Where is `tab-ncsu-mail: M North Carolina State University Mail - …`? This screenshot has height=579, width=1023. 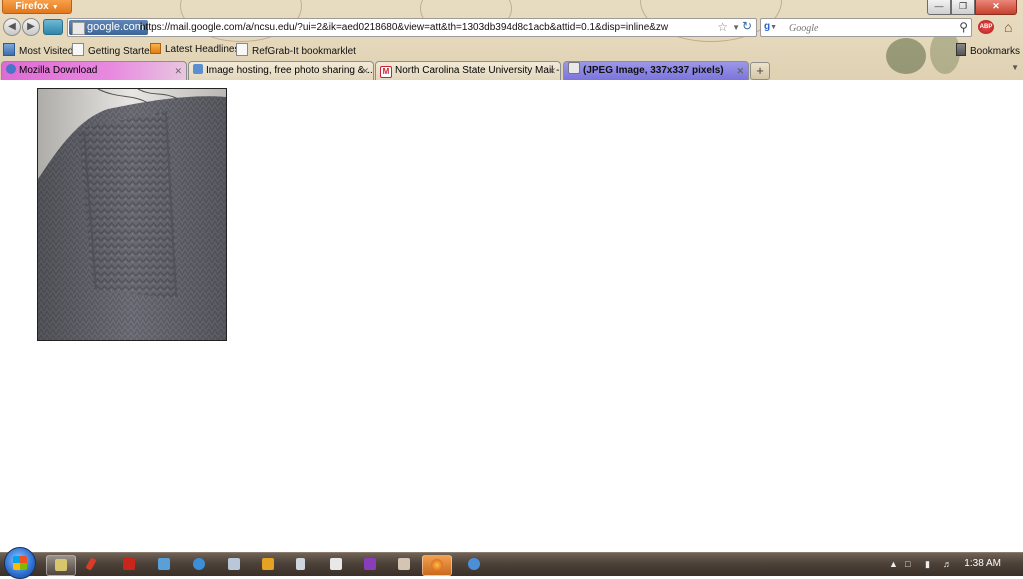 tab-ncsu-mail: M North Carolina State University Mail - … is located at coordinates (468, 70).